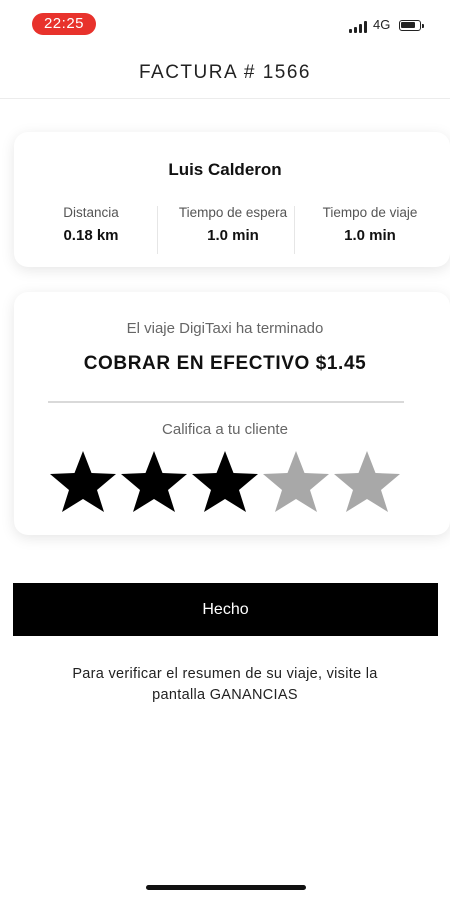 The width and height of the screenshot is (450, 900). I want to click on cash-charge-amount: COBRAR EN EFECTIVO $1.45, so click(225, 363).